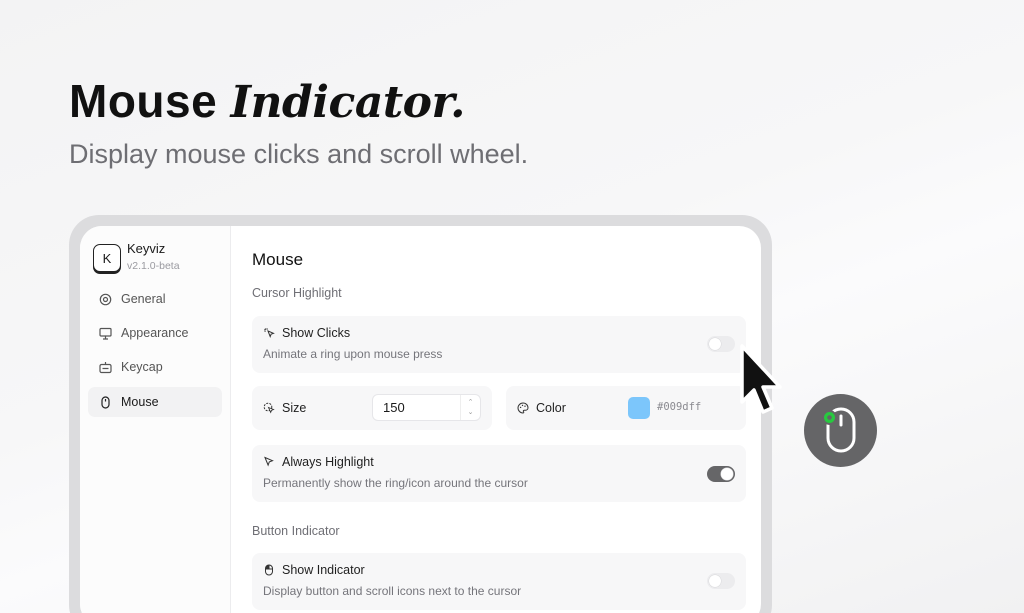 The height and width of the screenshot is (613, 1024). What do you see at coordinates (107, 258) in the screenshot?
I see `app-logo: K` at bounding box center [107, 258].